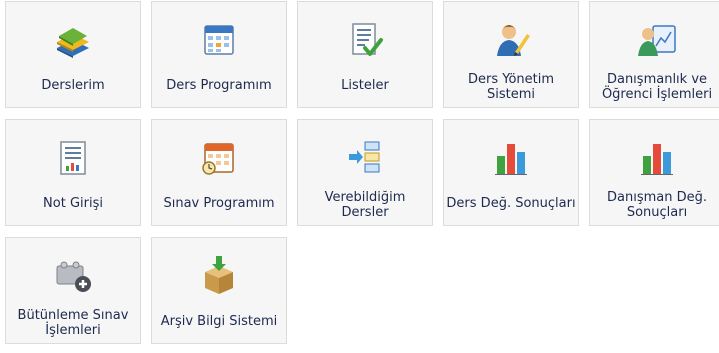  What do you see at coordinates (511, 87) in the screenshot?
I see `tile-label: Ders Yönetim Sistemi` at bounding box center [511, 87].